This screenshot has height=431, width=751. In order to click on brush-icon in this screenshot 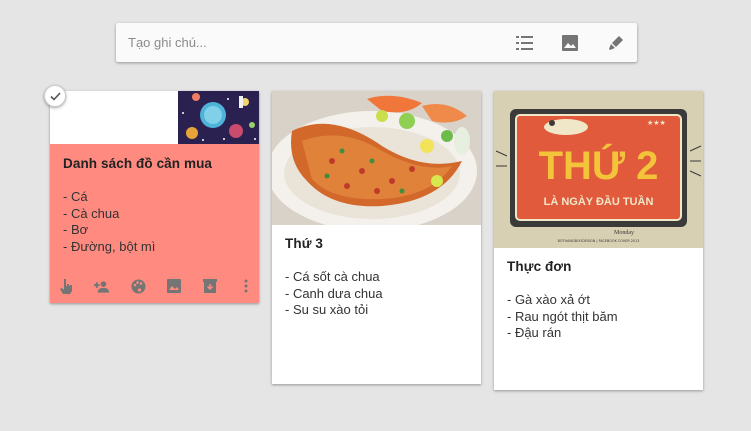, I will do `click(616, 43)`.